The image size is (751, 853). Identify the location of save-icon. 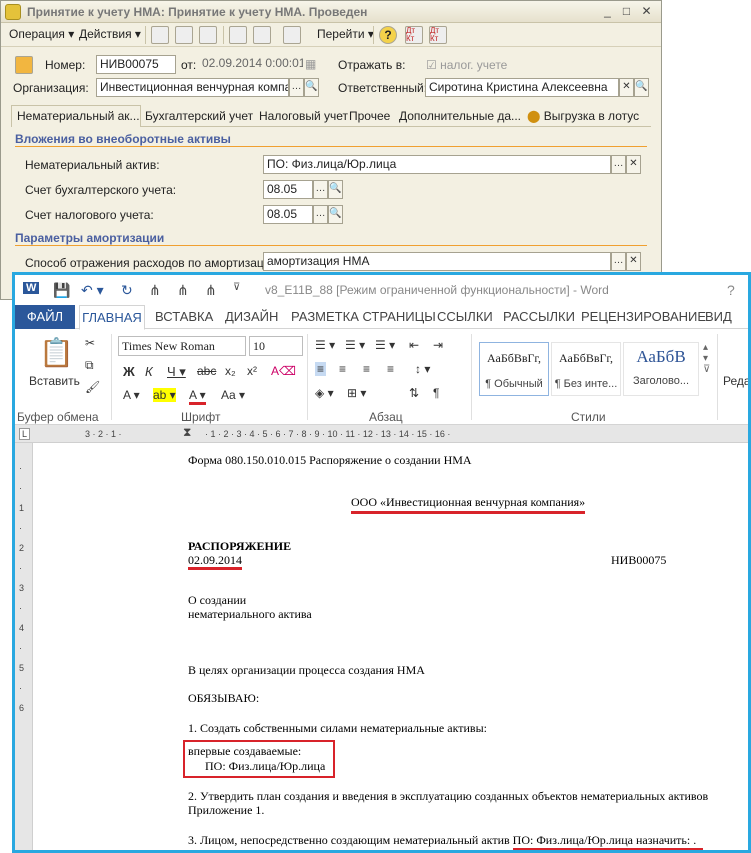
(160, 35).